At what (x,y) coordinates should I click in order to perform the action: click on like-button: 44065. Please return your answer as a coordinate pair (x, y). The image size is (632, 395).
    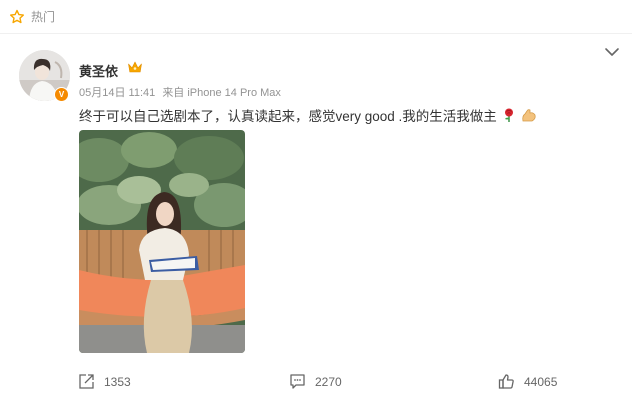
    Looking at the image, I should click on (527, 381).